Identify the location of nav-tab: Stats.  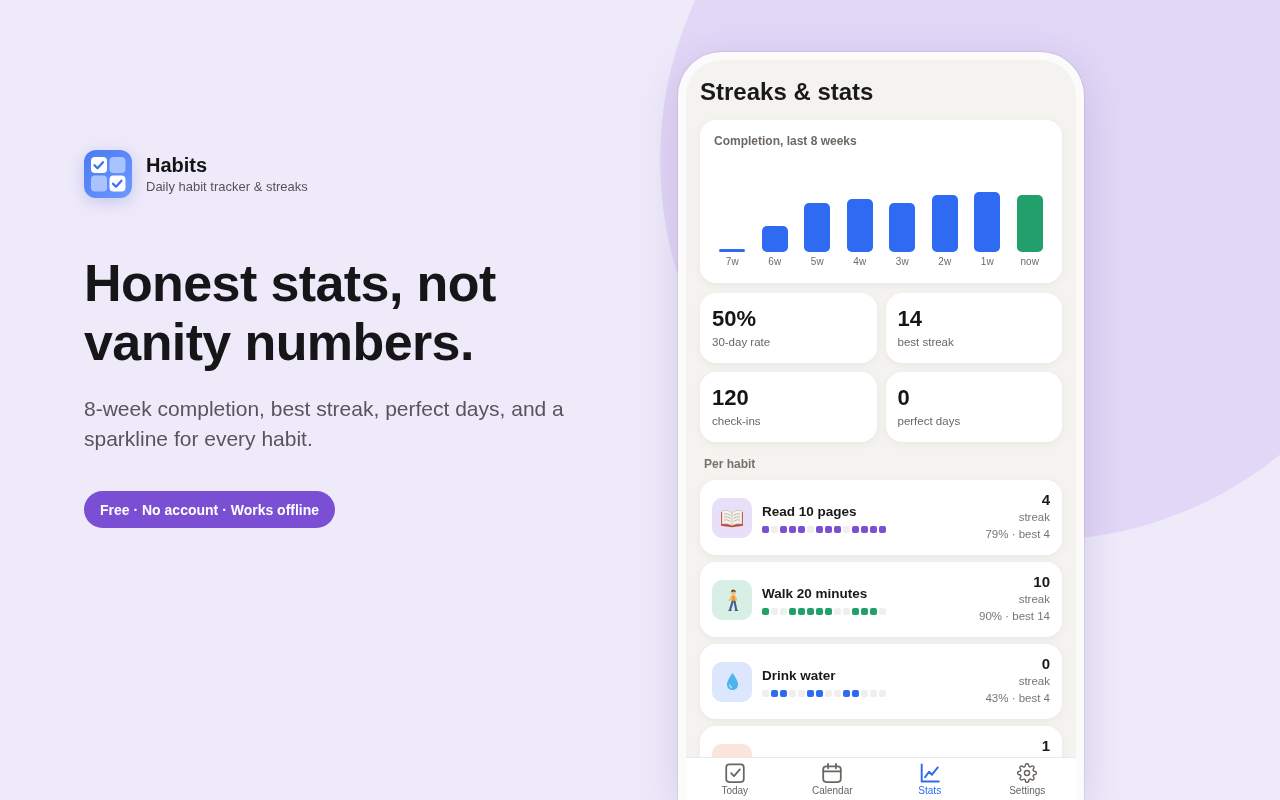
(930, 779).